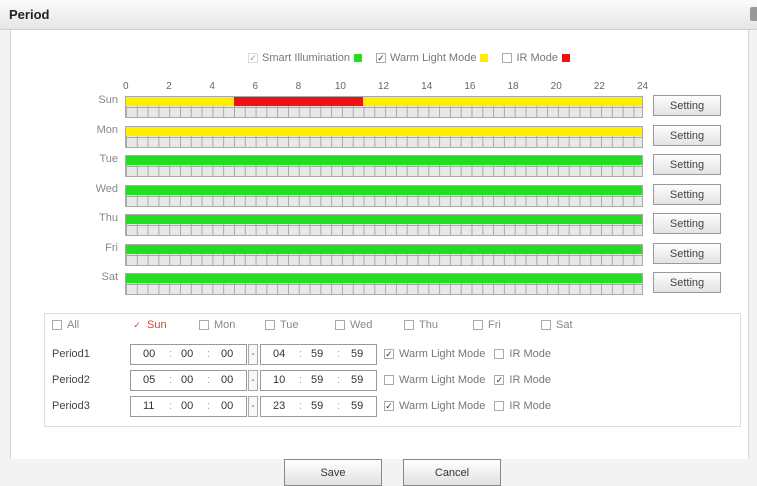 This screenshot has height=486, width=757. I want to click on period-mode-options: ✓ Warm Light Mode ✓ IR Mode, so click(467, 380).